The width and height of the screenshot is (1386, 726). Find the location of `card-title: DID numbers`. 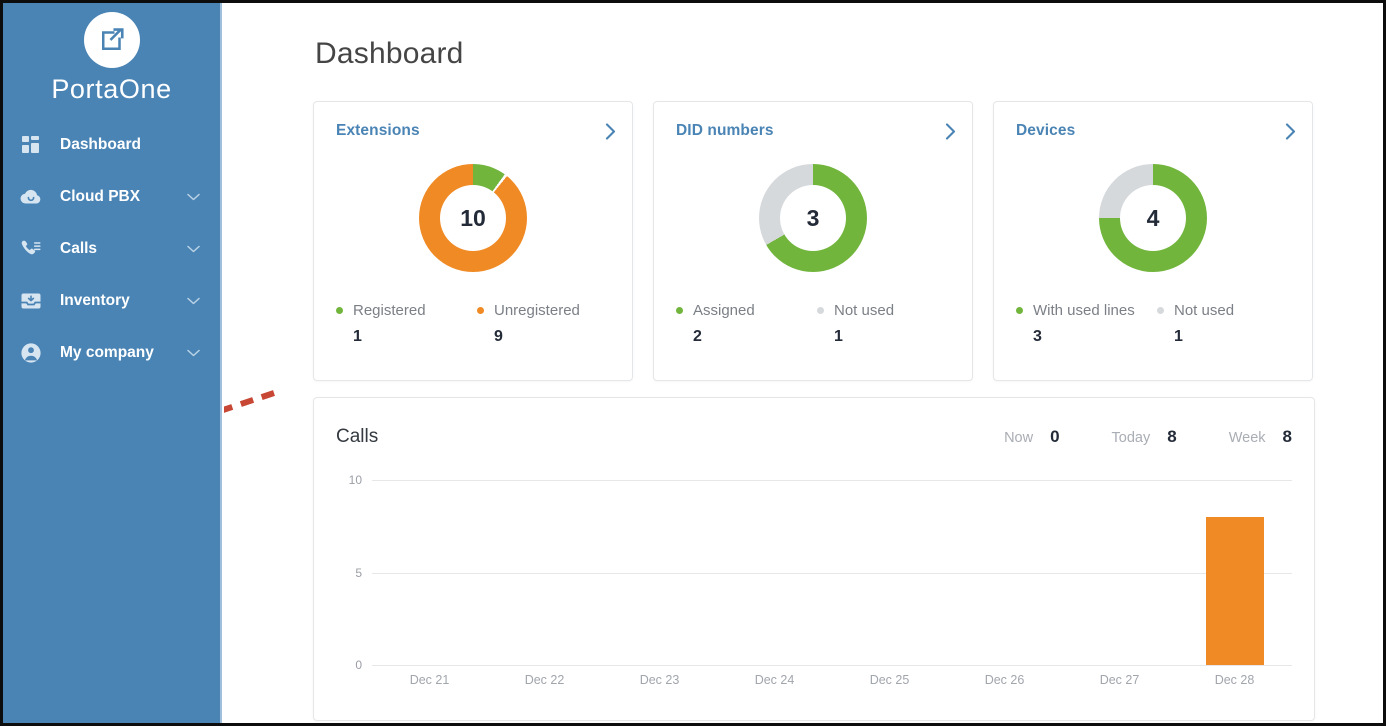

card-title: DID numbers is located at coordinates (725, 130).